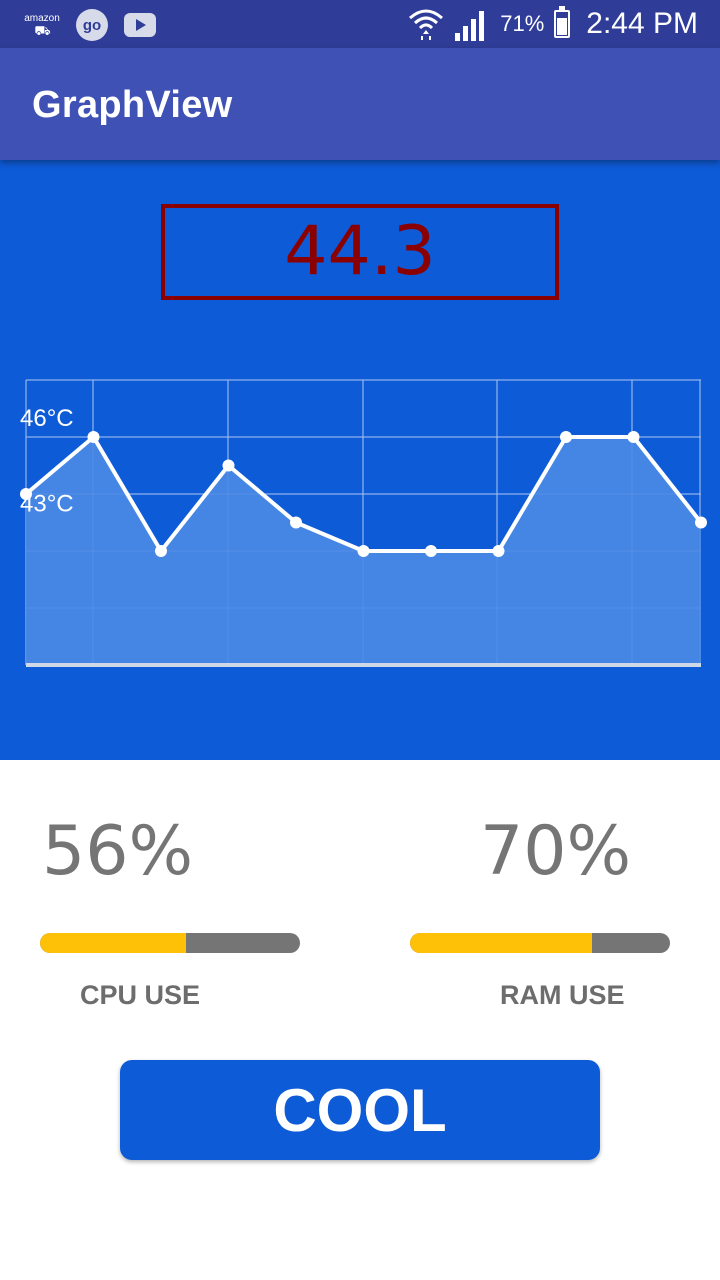  I want to click on status-bar: amazon ⛟ go 71% 2:44 PM, so click(360, 24).